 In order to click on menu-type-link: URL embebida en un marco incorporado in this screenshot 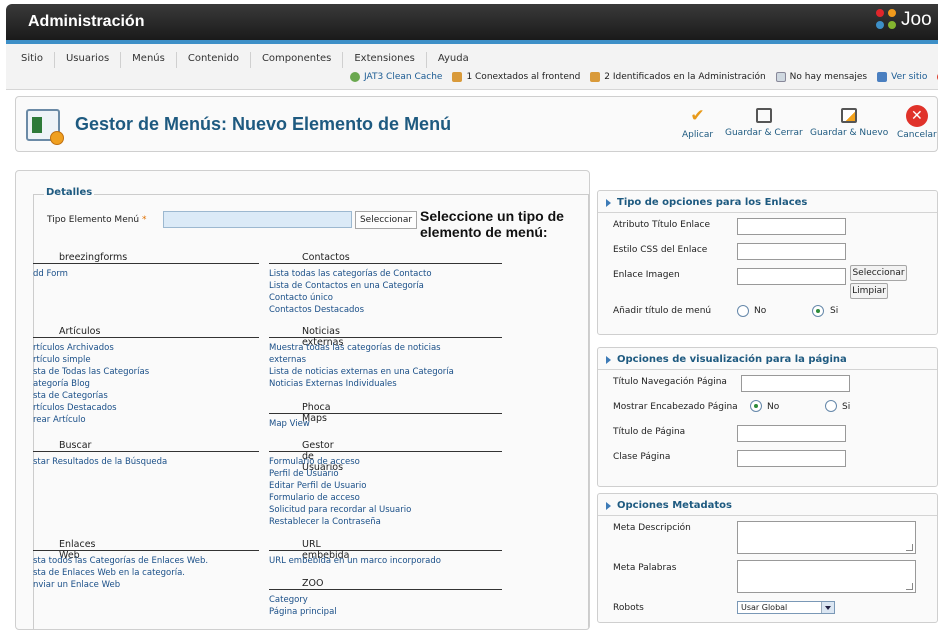, I will do `click(355, 561)`.